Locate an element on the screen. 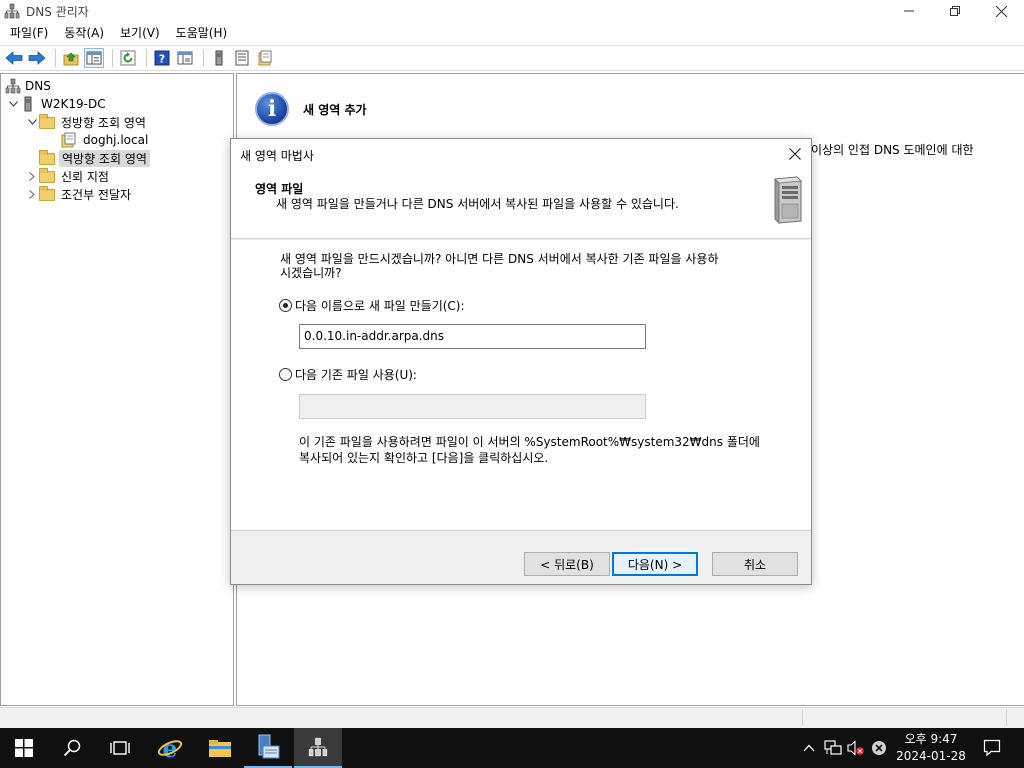  server-manager-icon is located at coordinates (269, 746).